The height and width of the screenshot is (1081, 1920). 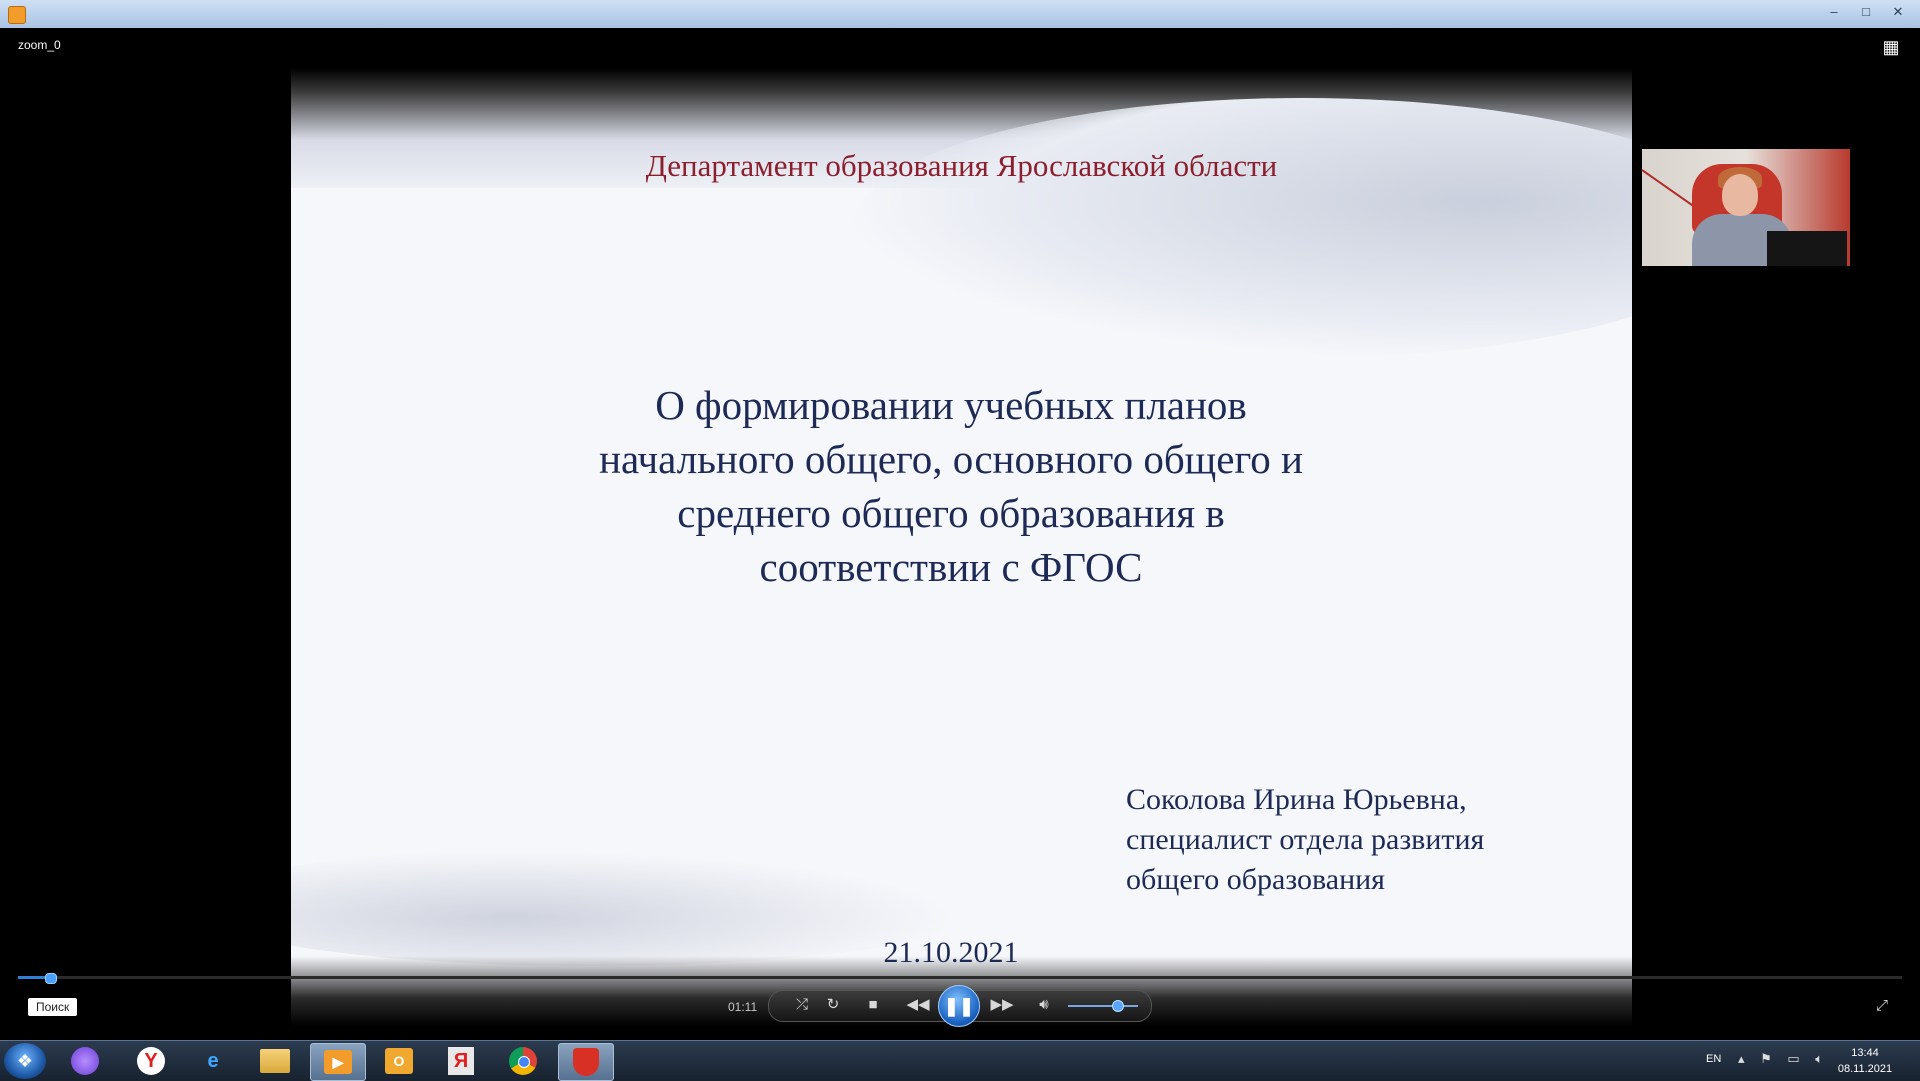 What do you see at coordinates (1834, 12) in the screenshot?
I see `minimize-button: –` at bounding box center [1834, 12].